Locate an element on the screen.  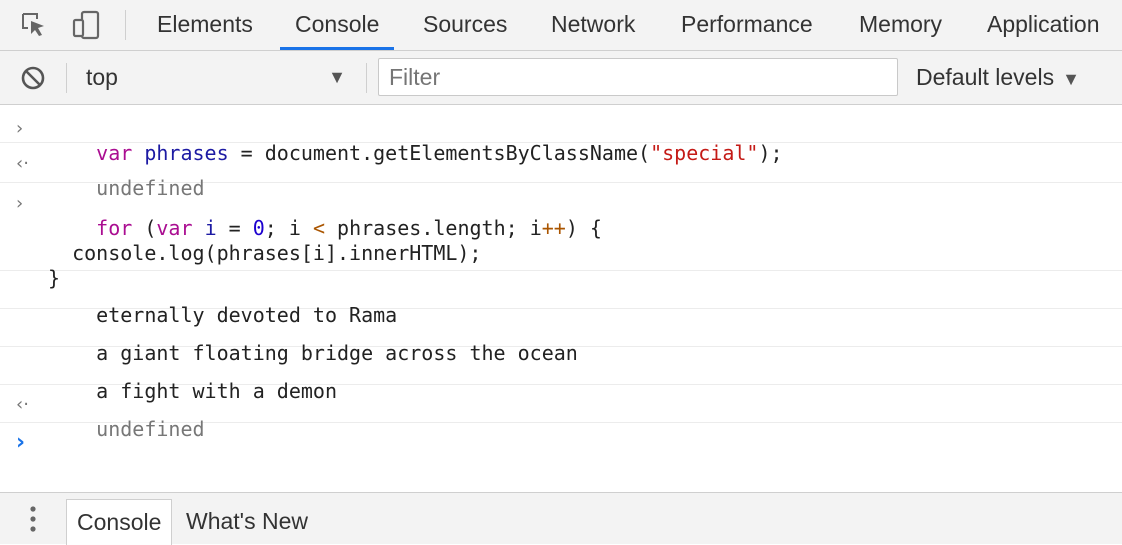
console-log-line: eternally devoted to Rama is located at coordinates (561, 299).